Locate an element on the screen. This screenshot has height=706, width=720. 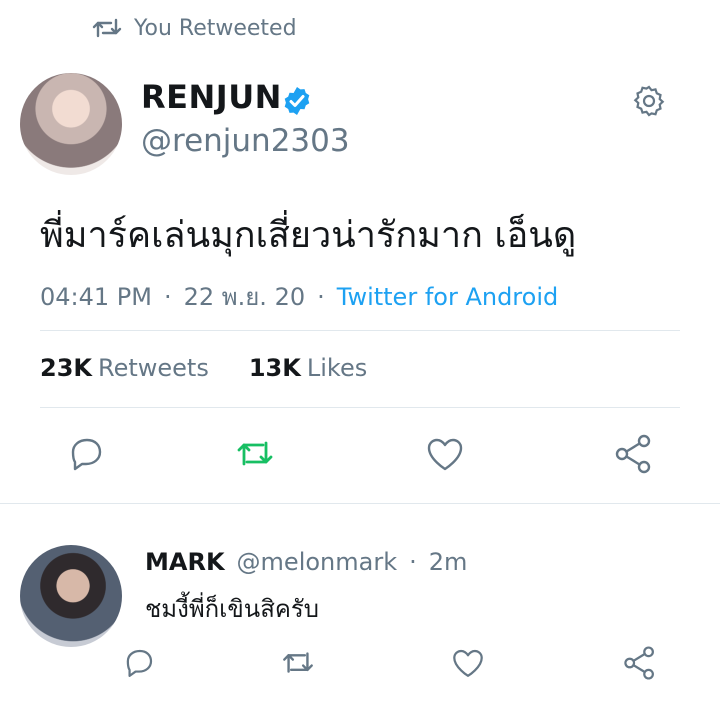
tweet-text: พี่มาร์คเล่นมุกเสี่ยวน่ารักมาก เอ็นดู is located at coordinates (308, 235).